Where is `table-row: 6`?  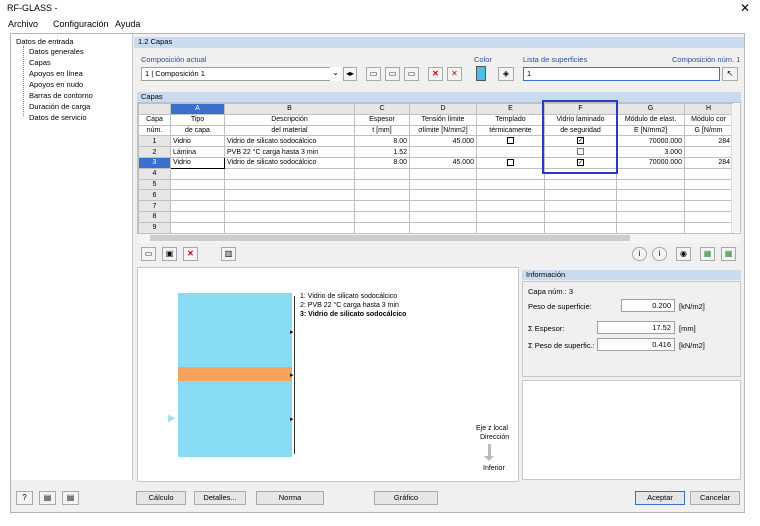
table-row: 6 is located at coordinates (435, 195).